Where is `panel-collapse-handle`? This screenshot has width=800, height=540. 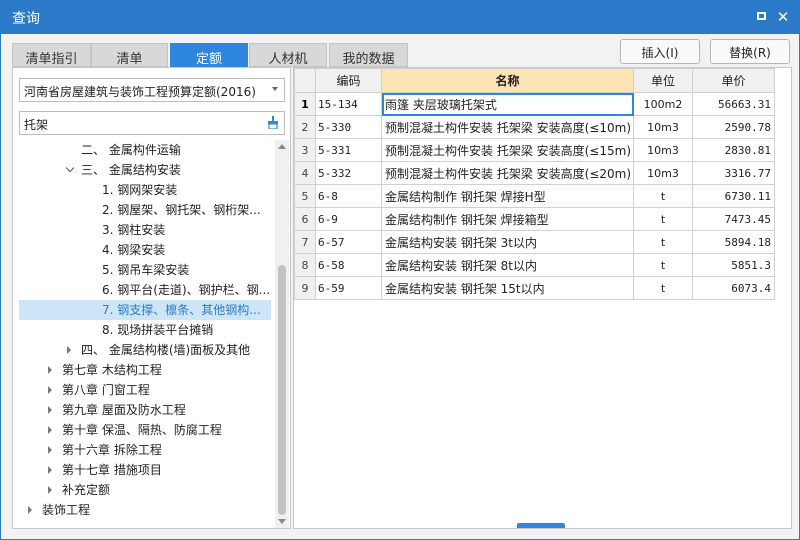 panel-collapse-handle is located at coordinates (541, 525).